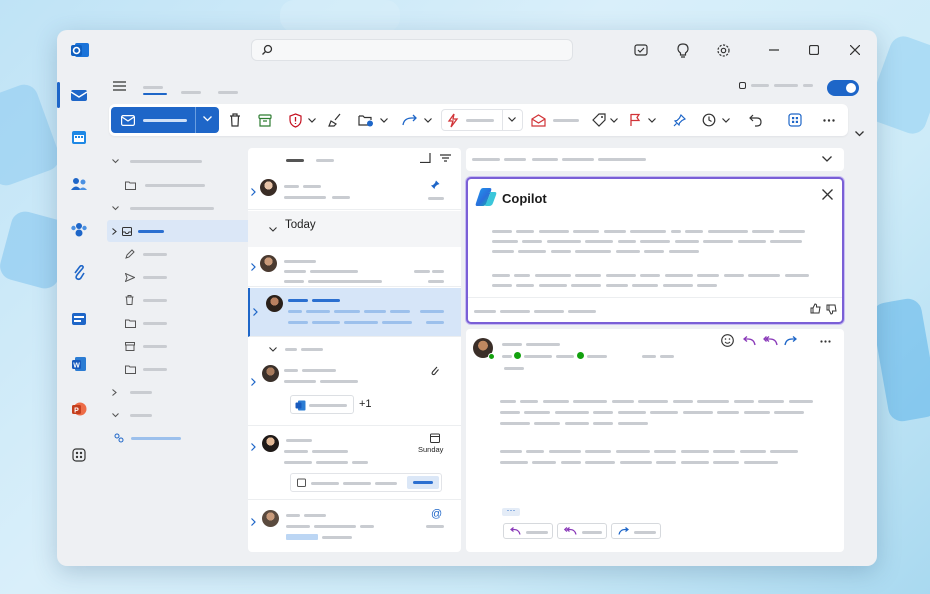  Describe the element at coordinates (79, 273) in the screenshot. I see `attach-icon` at that location.